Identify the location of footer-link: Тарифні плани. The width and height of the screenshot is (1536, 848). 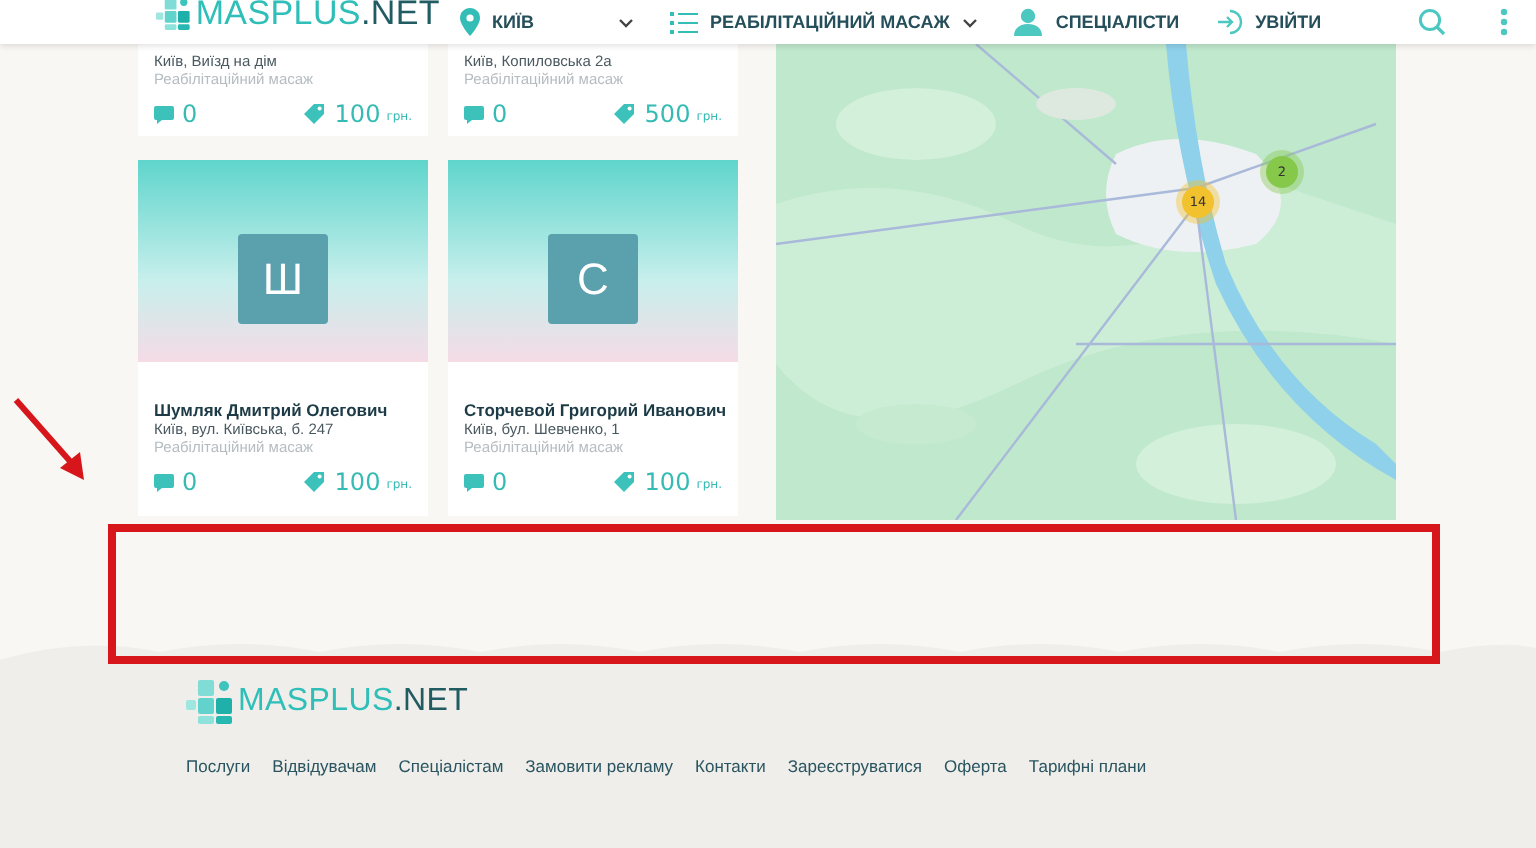
(1087, 766).